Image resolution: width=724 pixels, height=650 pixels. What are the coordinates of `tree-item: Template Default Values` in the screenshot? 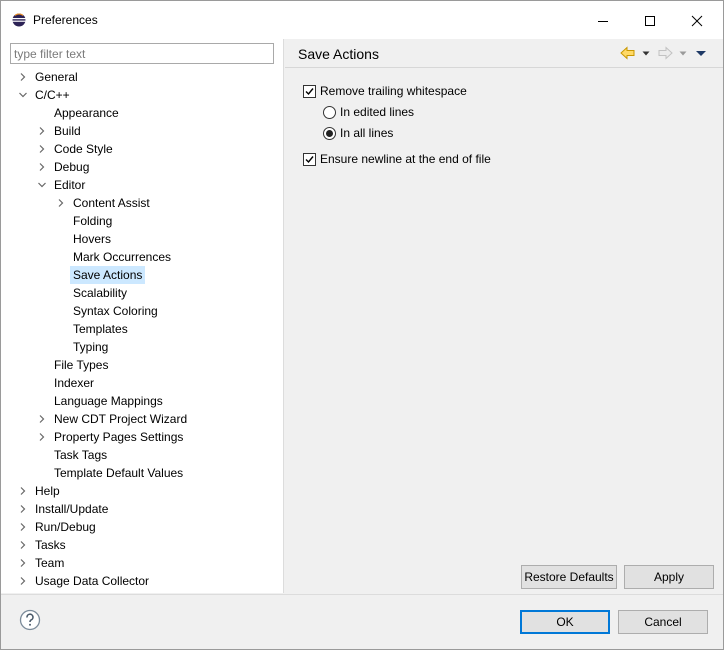 It's located at (142, 473).